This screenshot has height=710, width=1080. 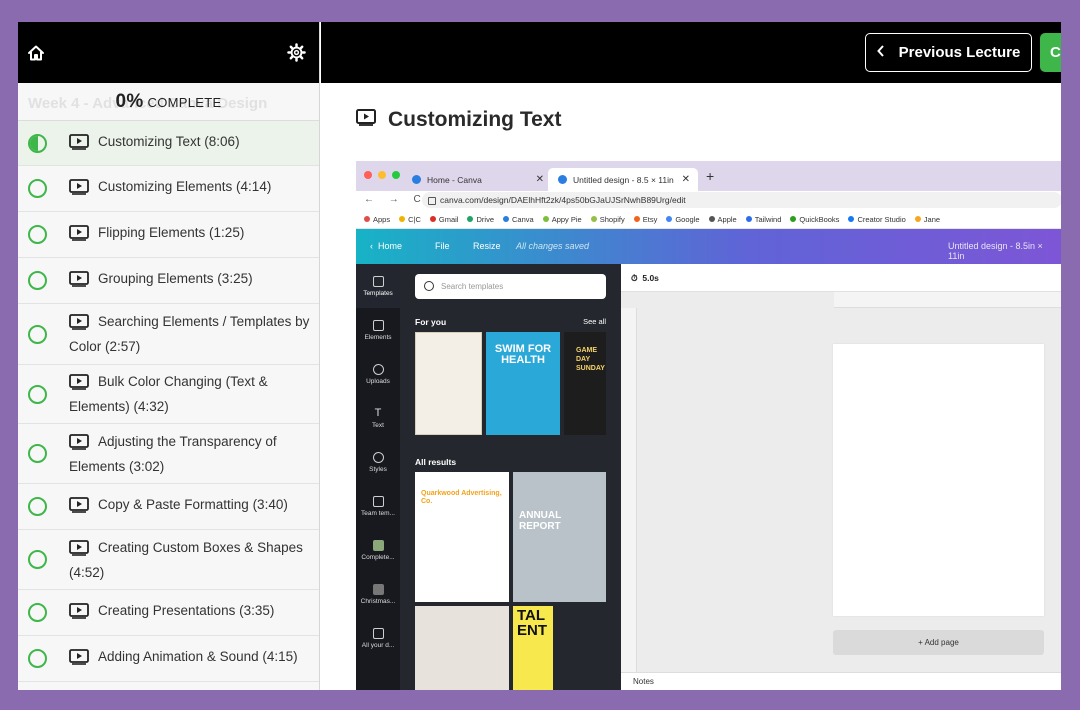 What do you see at coordinates (959, 52) in the screenshot?
I see `previous-lecture-label: Previous Lecture` at bounding box center [959, 52].